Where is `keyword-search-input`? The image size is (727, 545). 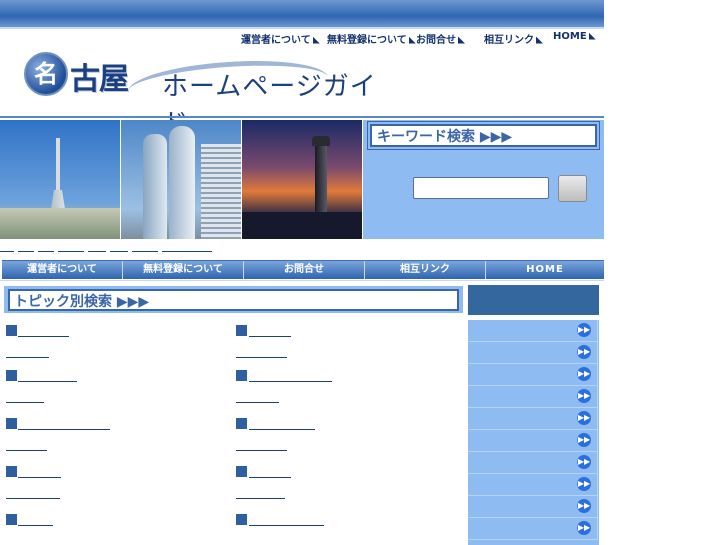
keyword-search-input is located at coordinates (481, 188).